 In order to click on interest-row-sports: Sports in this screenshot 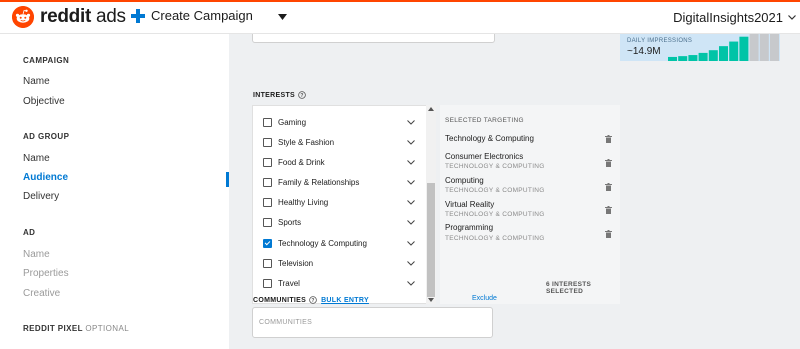, I will do `click(339, 222)`.